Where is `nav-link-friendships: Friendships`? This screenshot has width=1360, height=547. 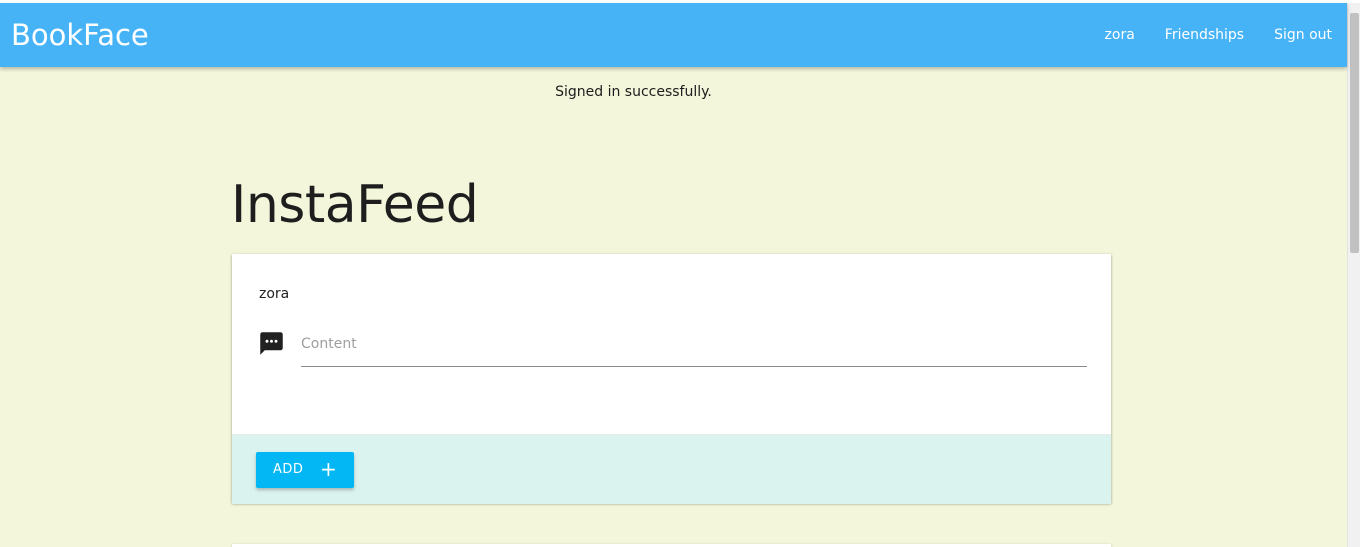
nav-link-friendships: Friendships is located at coordinates (1204, 35).